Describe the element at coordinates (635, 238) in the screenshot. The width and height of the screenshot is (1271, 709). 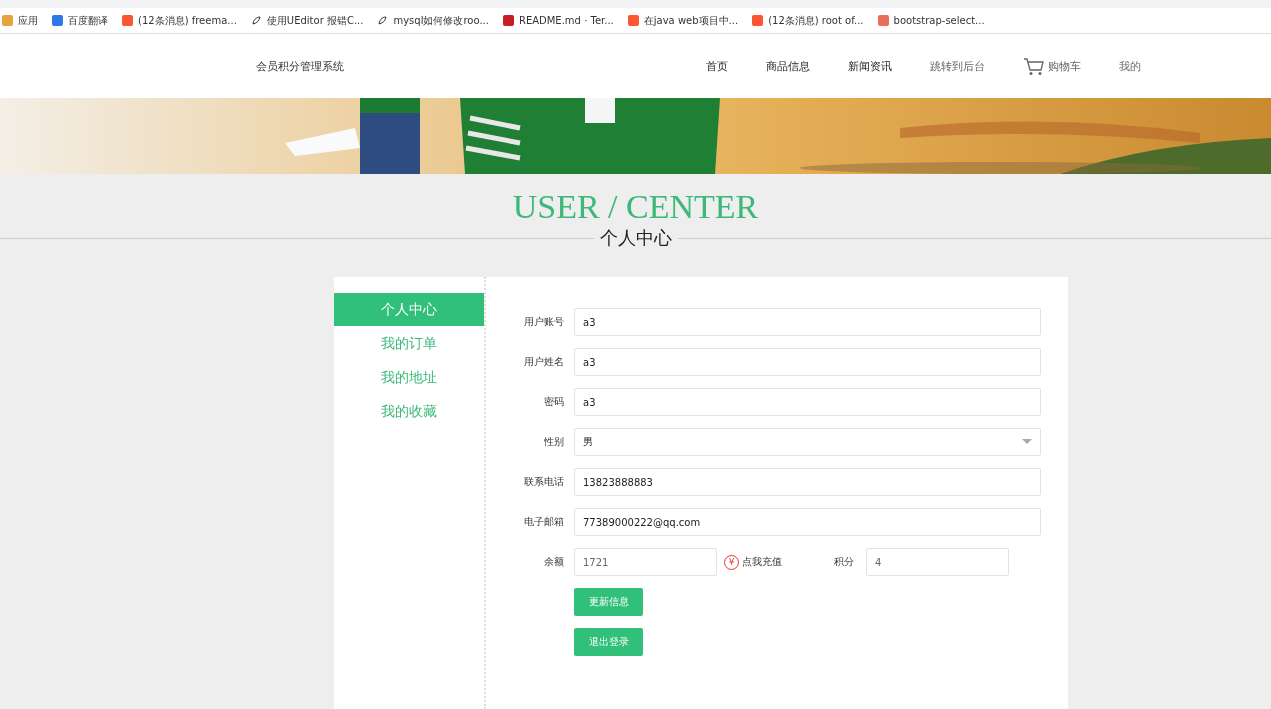
I see `page-subtitle: 个人中心` at that location.